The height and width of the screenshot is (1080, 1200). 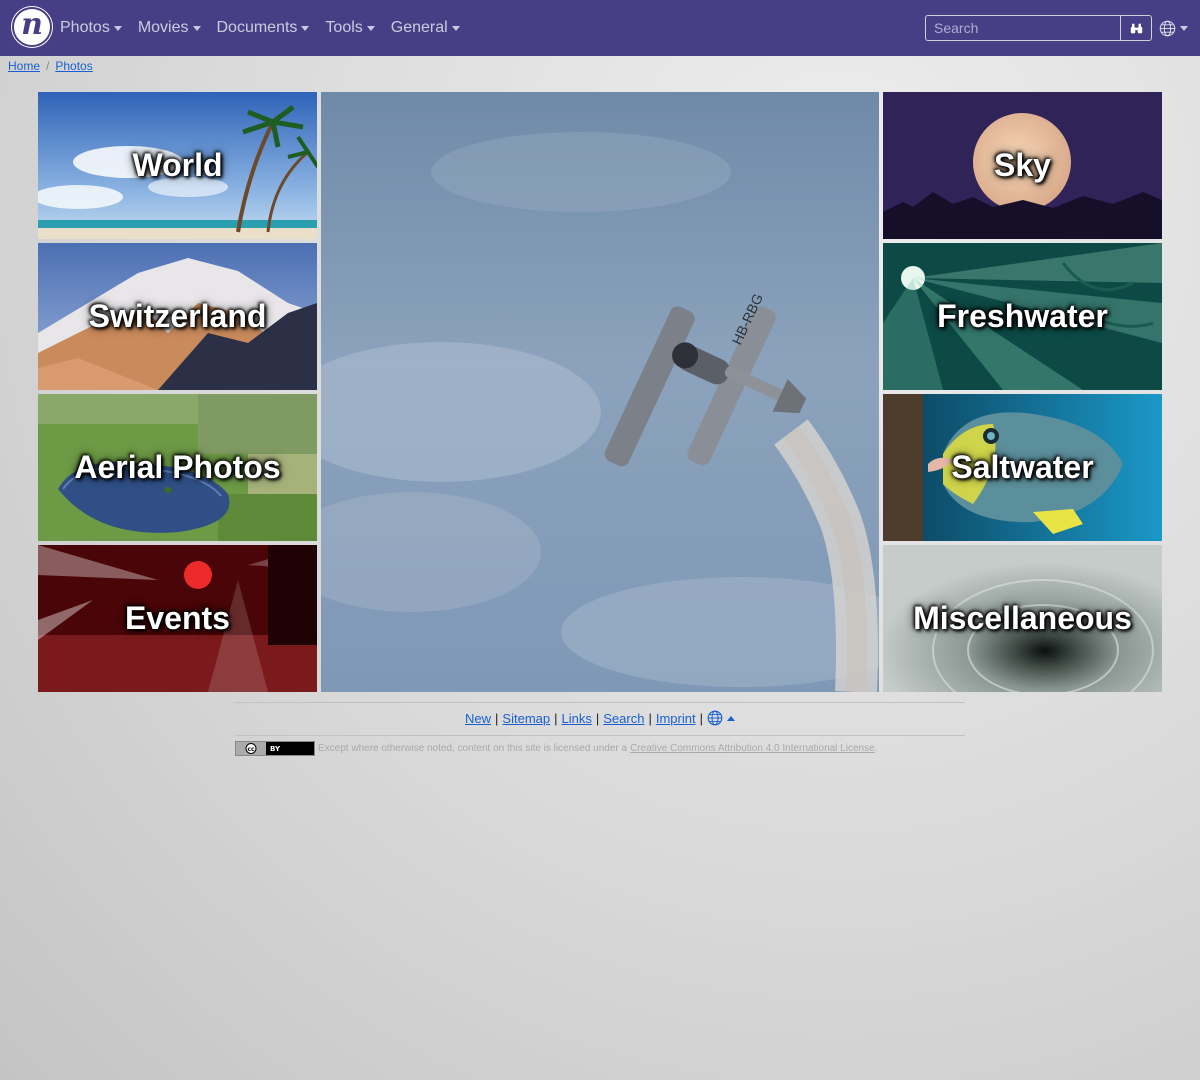 What do you see at coordinates (600, 735) in the screenshot?
I see `footer-divider-bottom` at bounding box center [600, 735].